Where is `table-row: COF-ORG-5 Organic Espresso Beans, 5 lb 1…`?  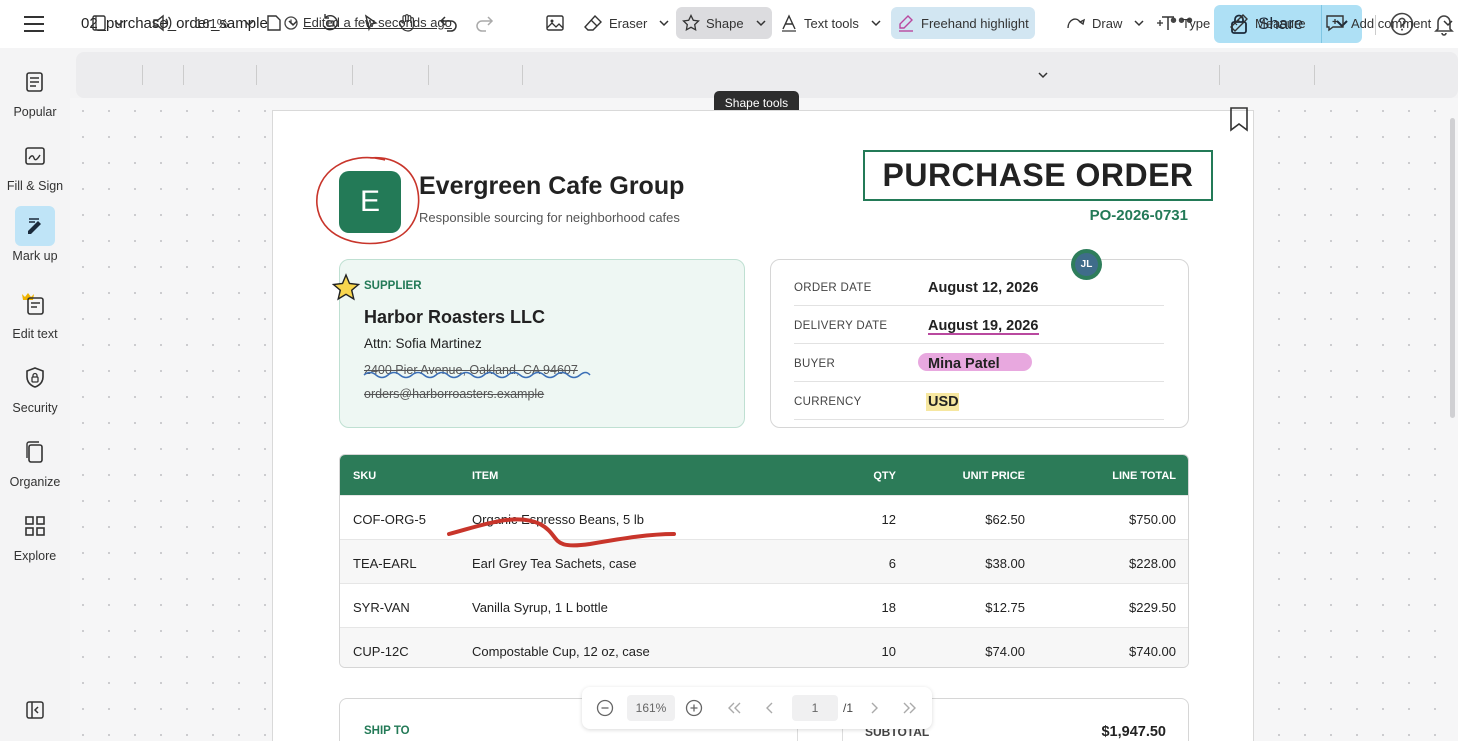
table-row: COF-ORG-5 Organic Espresso Beans, 5 lb 1… is located at coordinates (764, 517).